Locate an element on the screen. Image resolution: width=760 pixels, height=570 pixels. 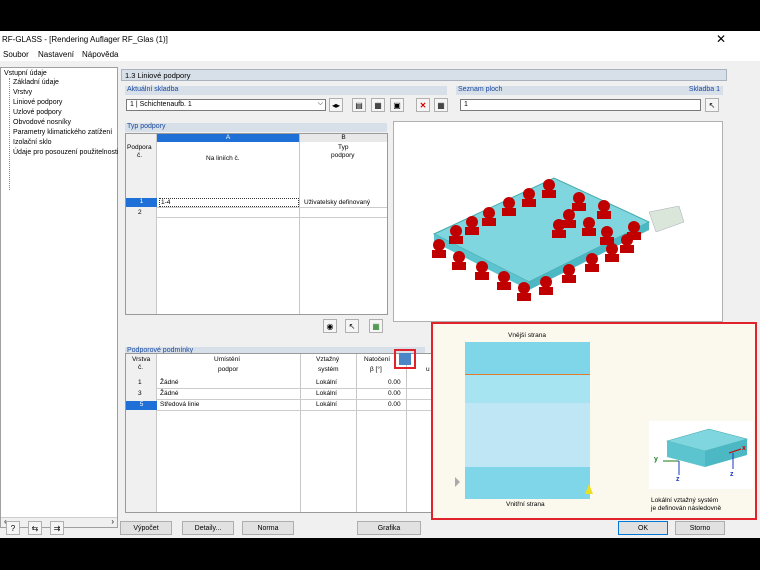
highlighted-button is located at coordinates (405, 359).